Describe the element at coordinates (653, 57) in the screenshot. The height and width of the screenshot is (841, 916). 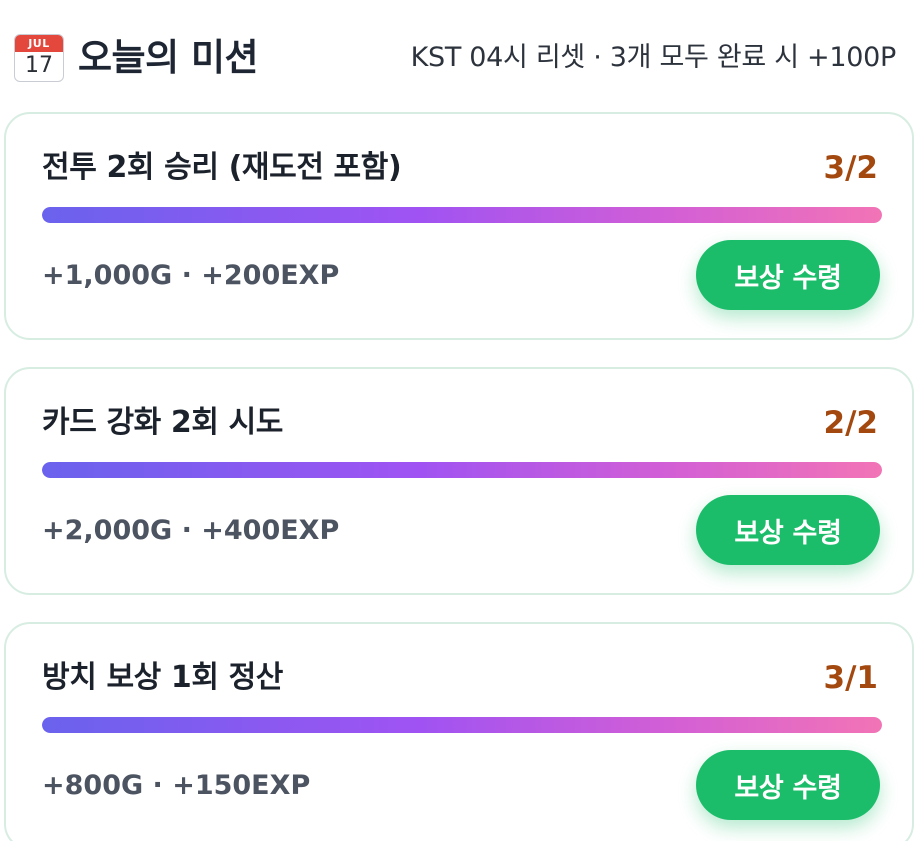
I see `reset-info: KST 04시 리셋 · 3개 모두 완료 시 +100P` at that location.